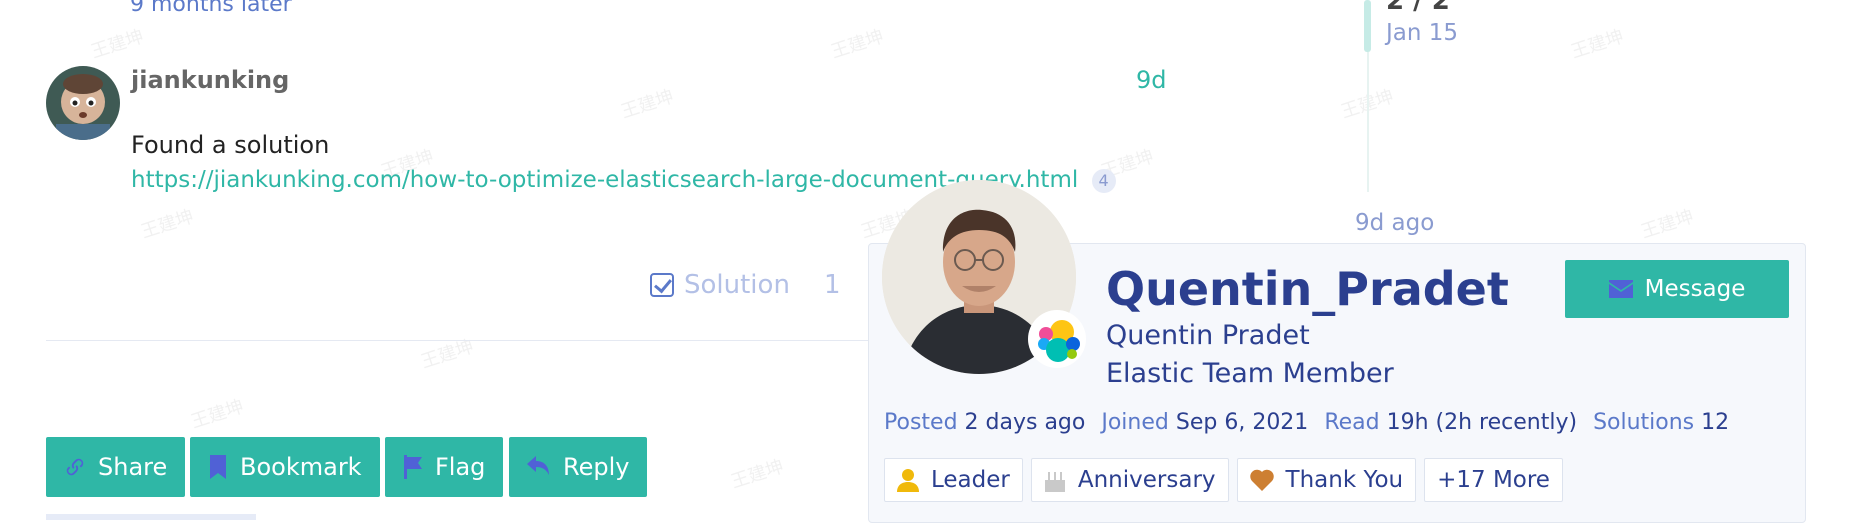 This screenshot has height=523, width=1868. Describe the element at coordinates (1250, 373) in the screenshot. I see `user-card-title: Elastic Team Member` at that location.